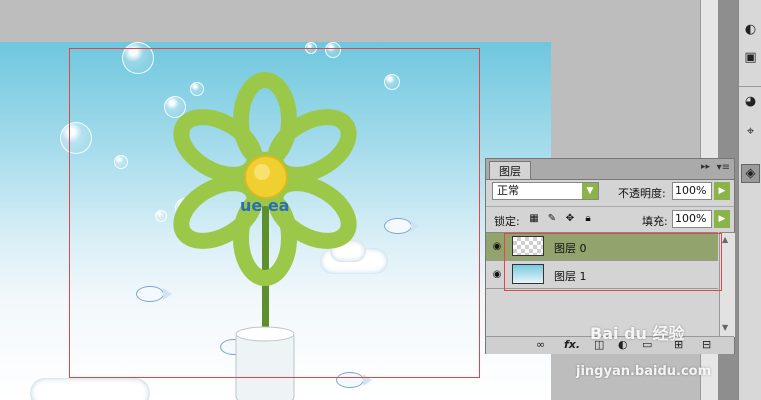  Describe the element at coordinates (643, 349) in the screenshot. I see `watermark: Bai du 经验 jingyan.baidu.com` at that location.